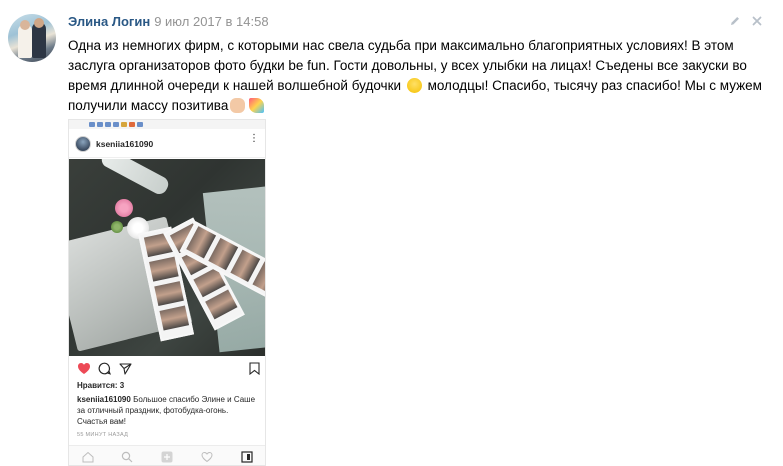 This screenshot has width=783, height=466. Describe the element at coordinates (84, 368) in the screenshot. I see `heart-icon` at that location.